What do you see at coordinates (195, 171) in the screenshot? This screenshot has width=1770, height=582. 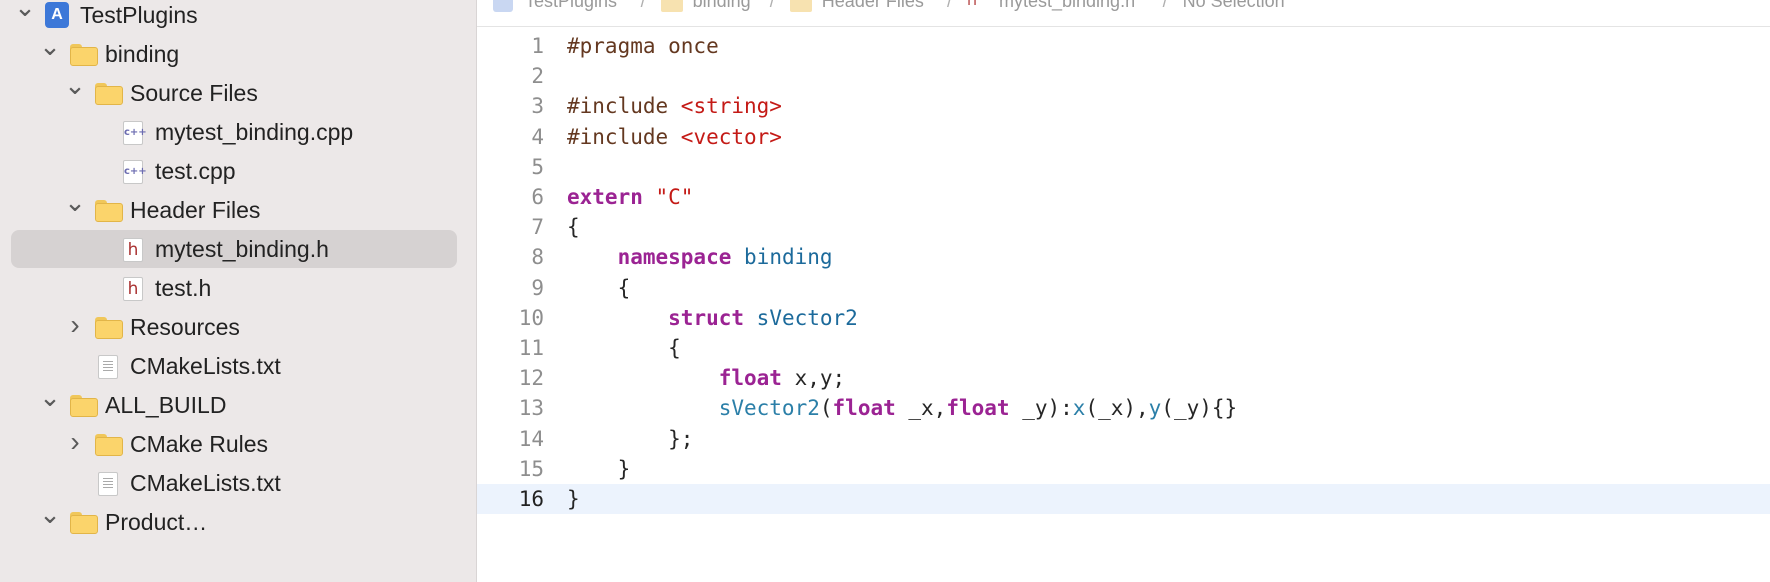 I see `navigator-item-label: test.cpp` at bounding box center [195, 171].